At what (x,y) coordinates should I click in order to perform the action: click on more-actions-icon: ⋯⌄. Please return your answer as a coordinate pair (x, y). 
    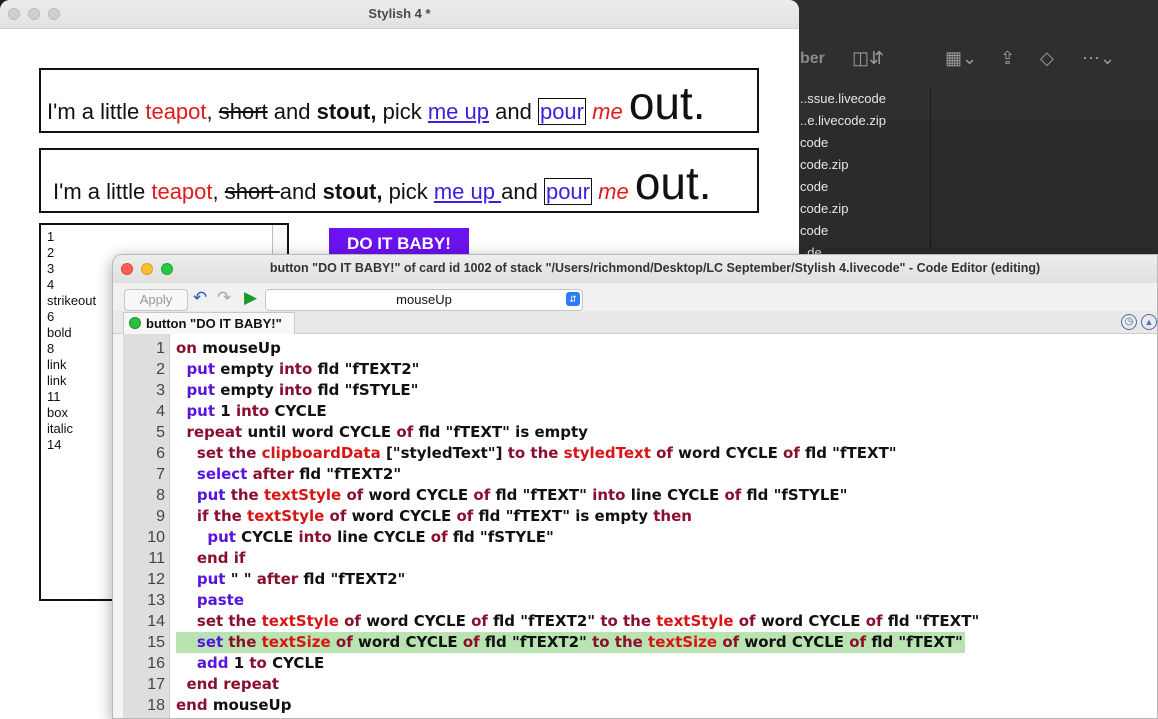
    Looking at the image, I should click on (1098, 58).